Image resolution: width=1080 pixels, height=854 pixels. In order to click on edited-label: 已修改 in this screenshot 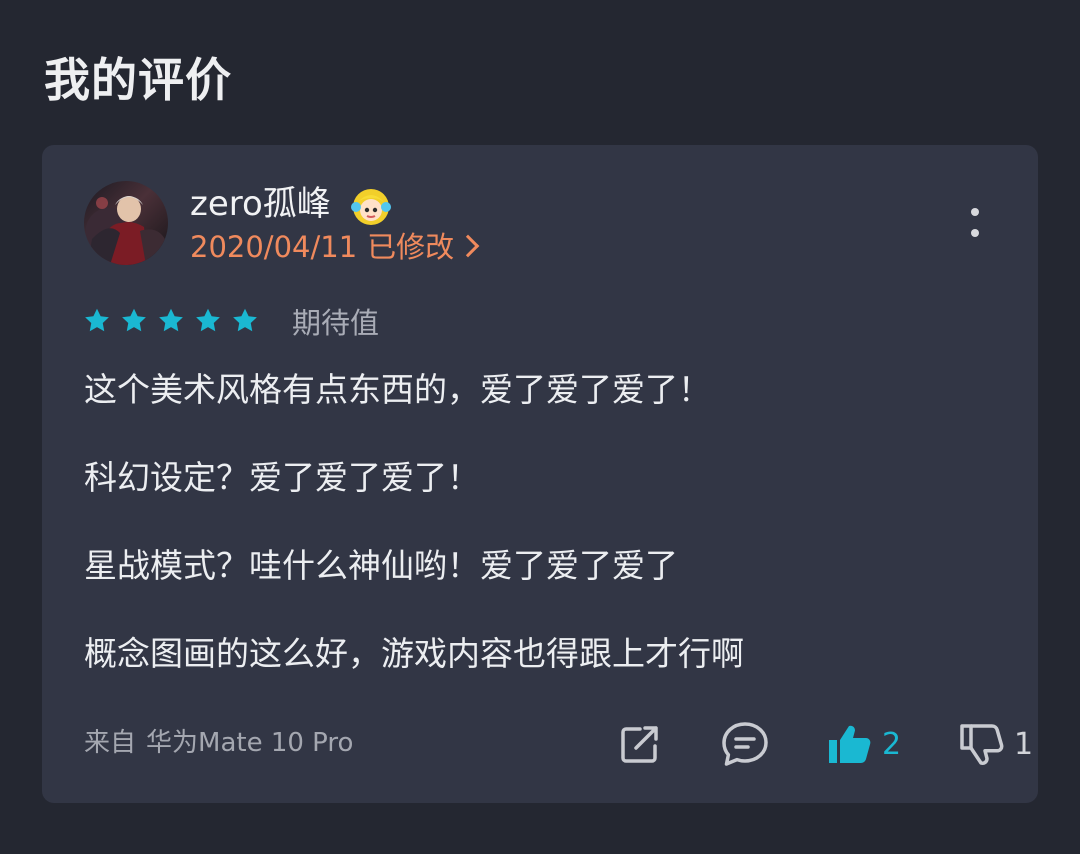, I will do `click(411, 247)`.